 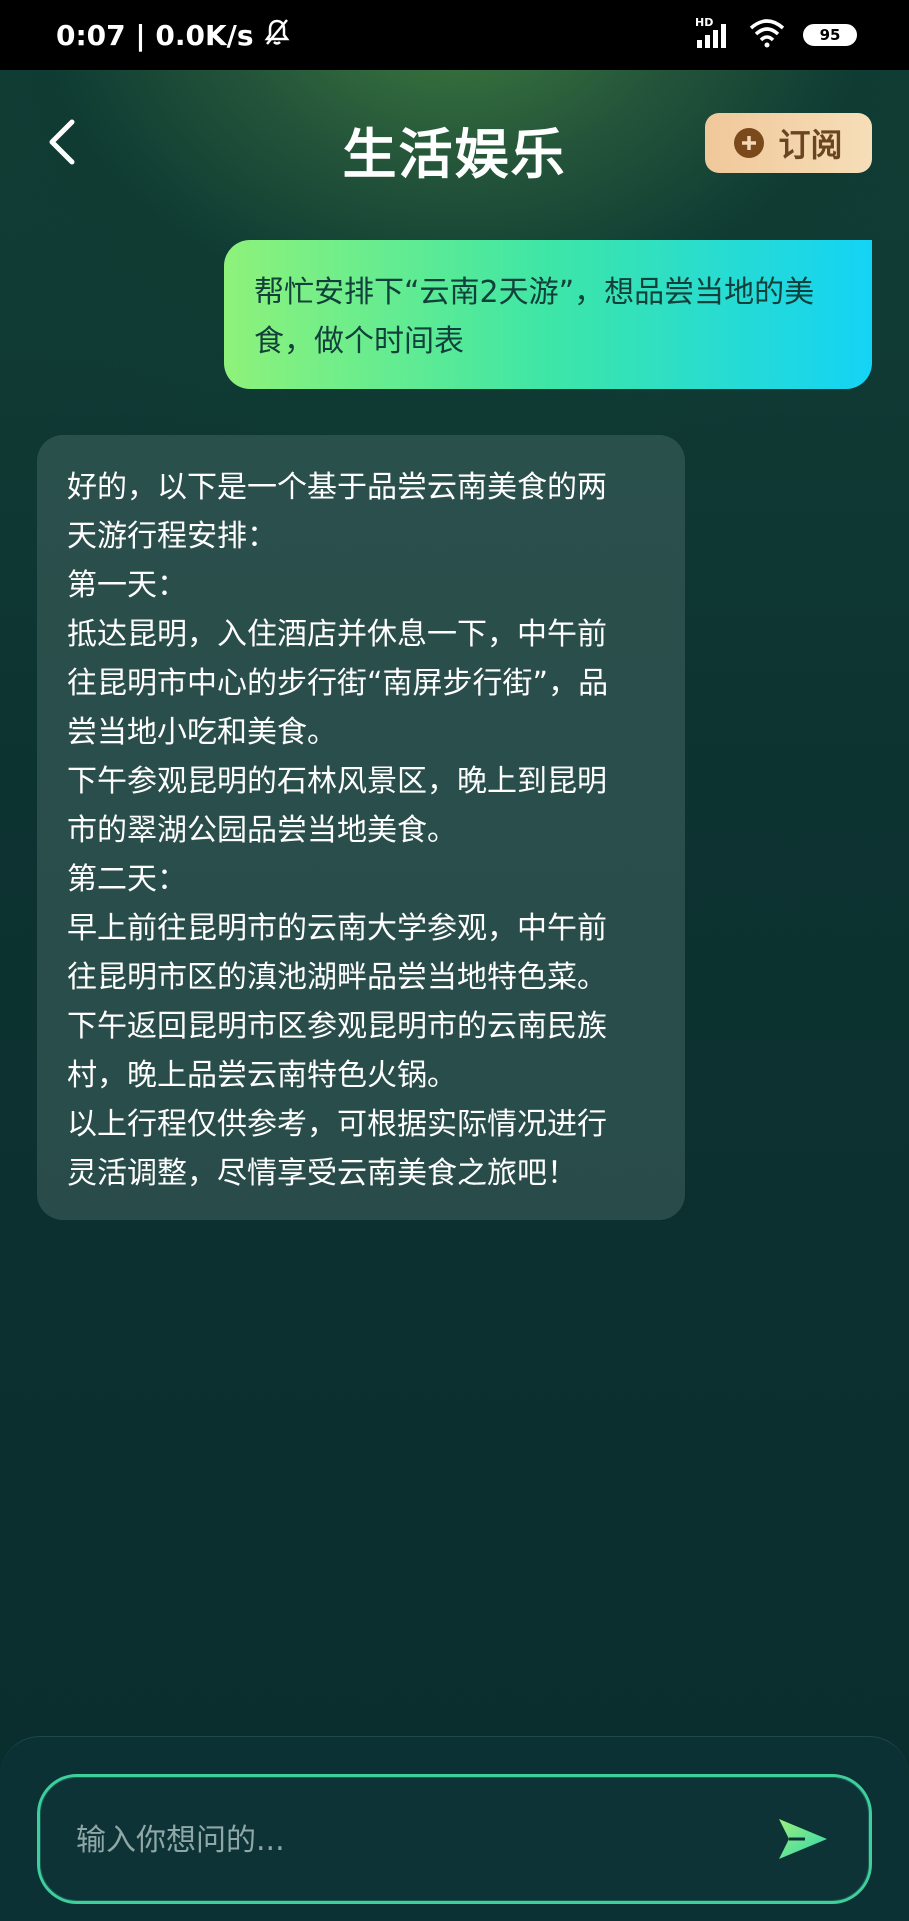 What do you see at coordinates (749, 143) in the screenshot?
I see `plus-circle-icon` at bounding box center [749, 143].